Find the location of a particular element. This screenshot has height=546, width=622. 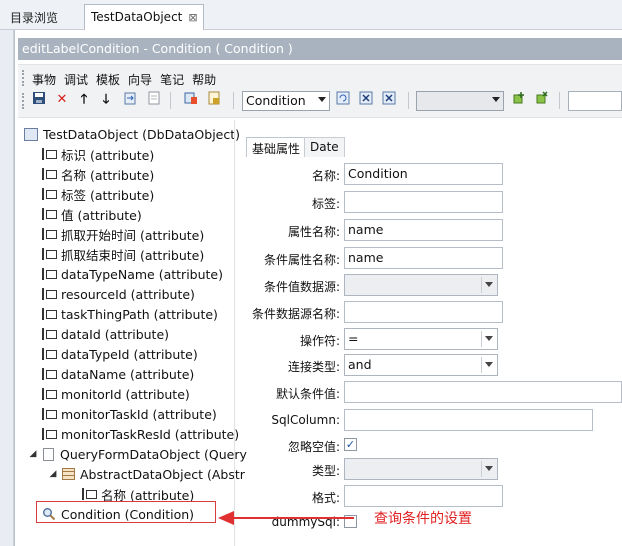

tree-node-label: monitorTaskResId (attribute) is located at coordinates (150, 434).